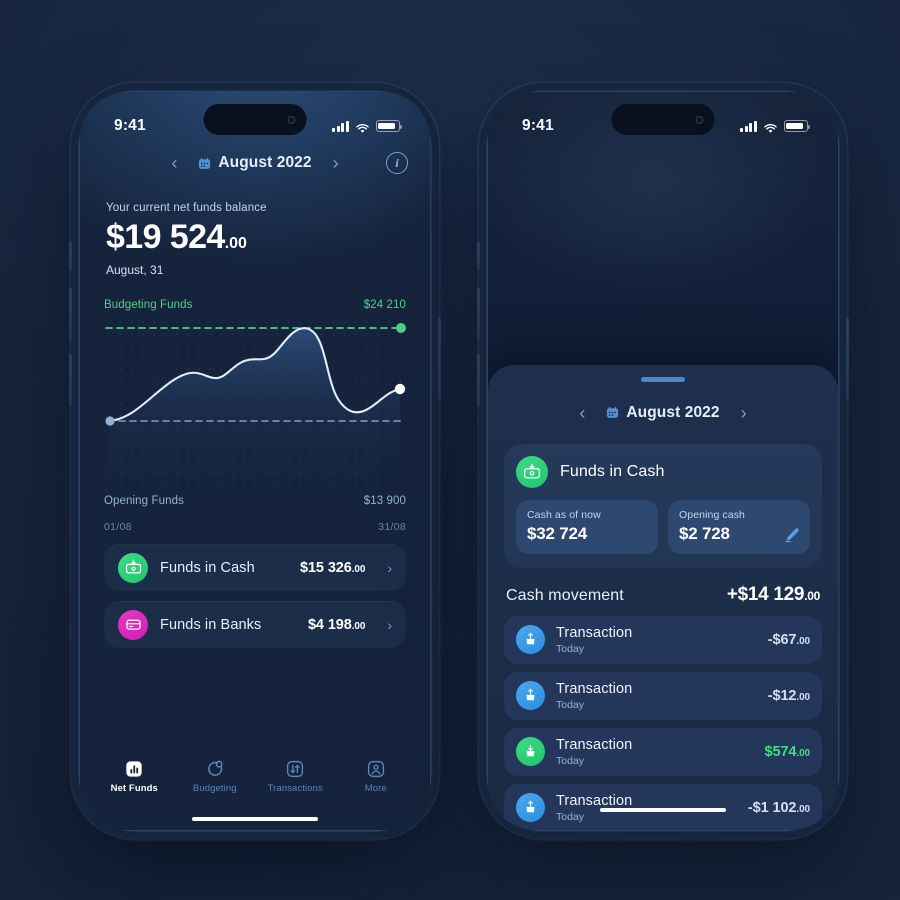  Describe the element at coordinates (295, 788) in the screenshot. I see `tab-transactions-label: Transactions` at that location.